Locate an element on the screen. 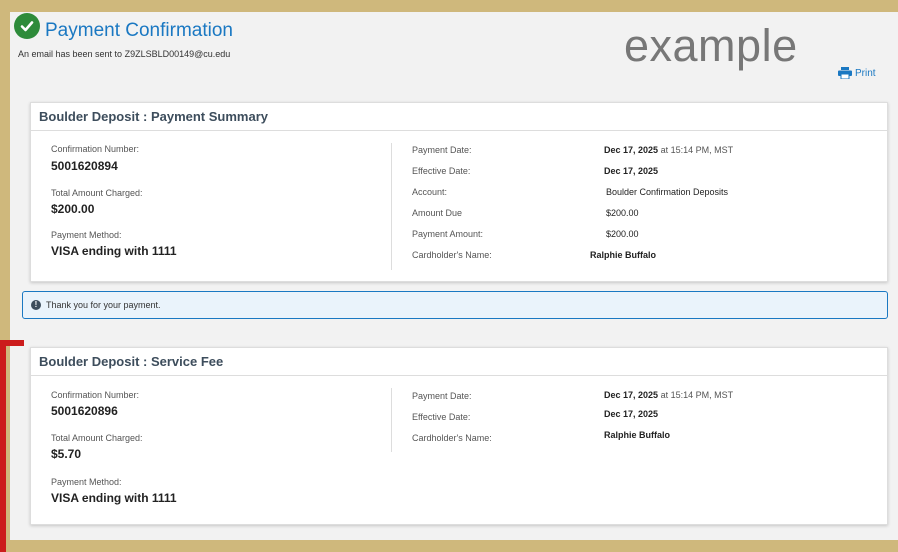 This screenshot has height=552, width=898. column-divider is located at coordinates (391, 206).